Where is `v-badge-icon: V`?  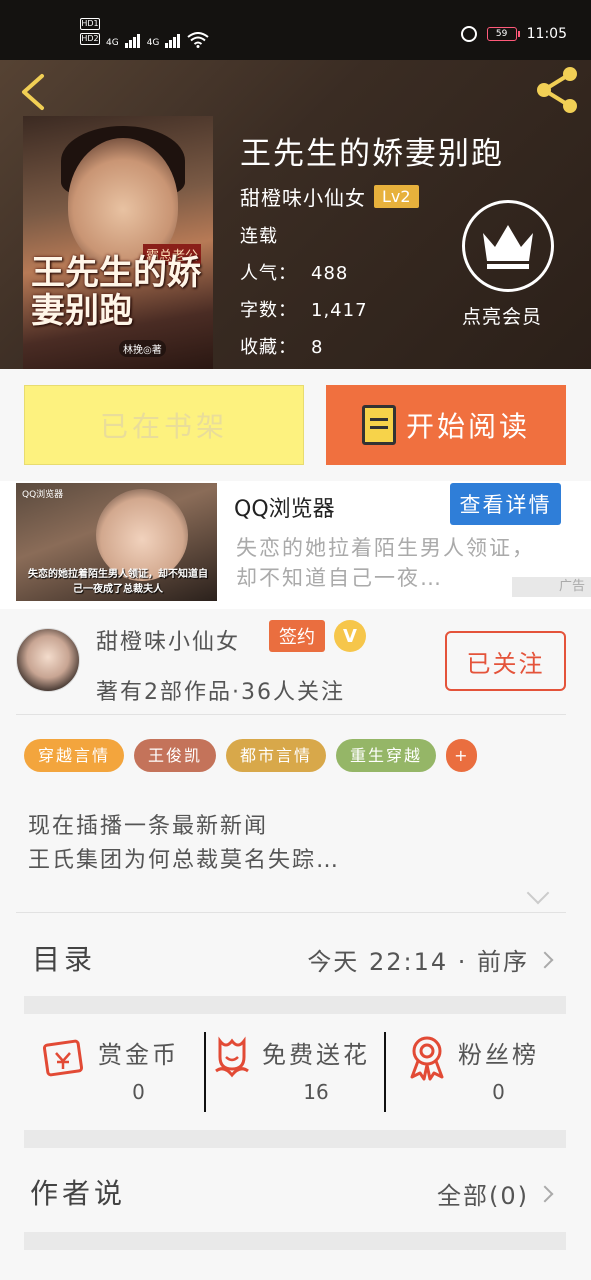 v-badge-icon: V is located at coordinates (350, 636).